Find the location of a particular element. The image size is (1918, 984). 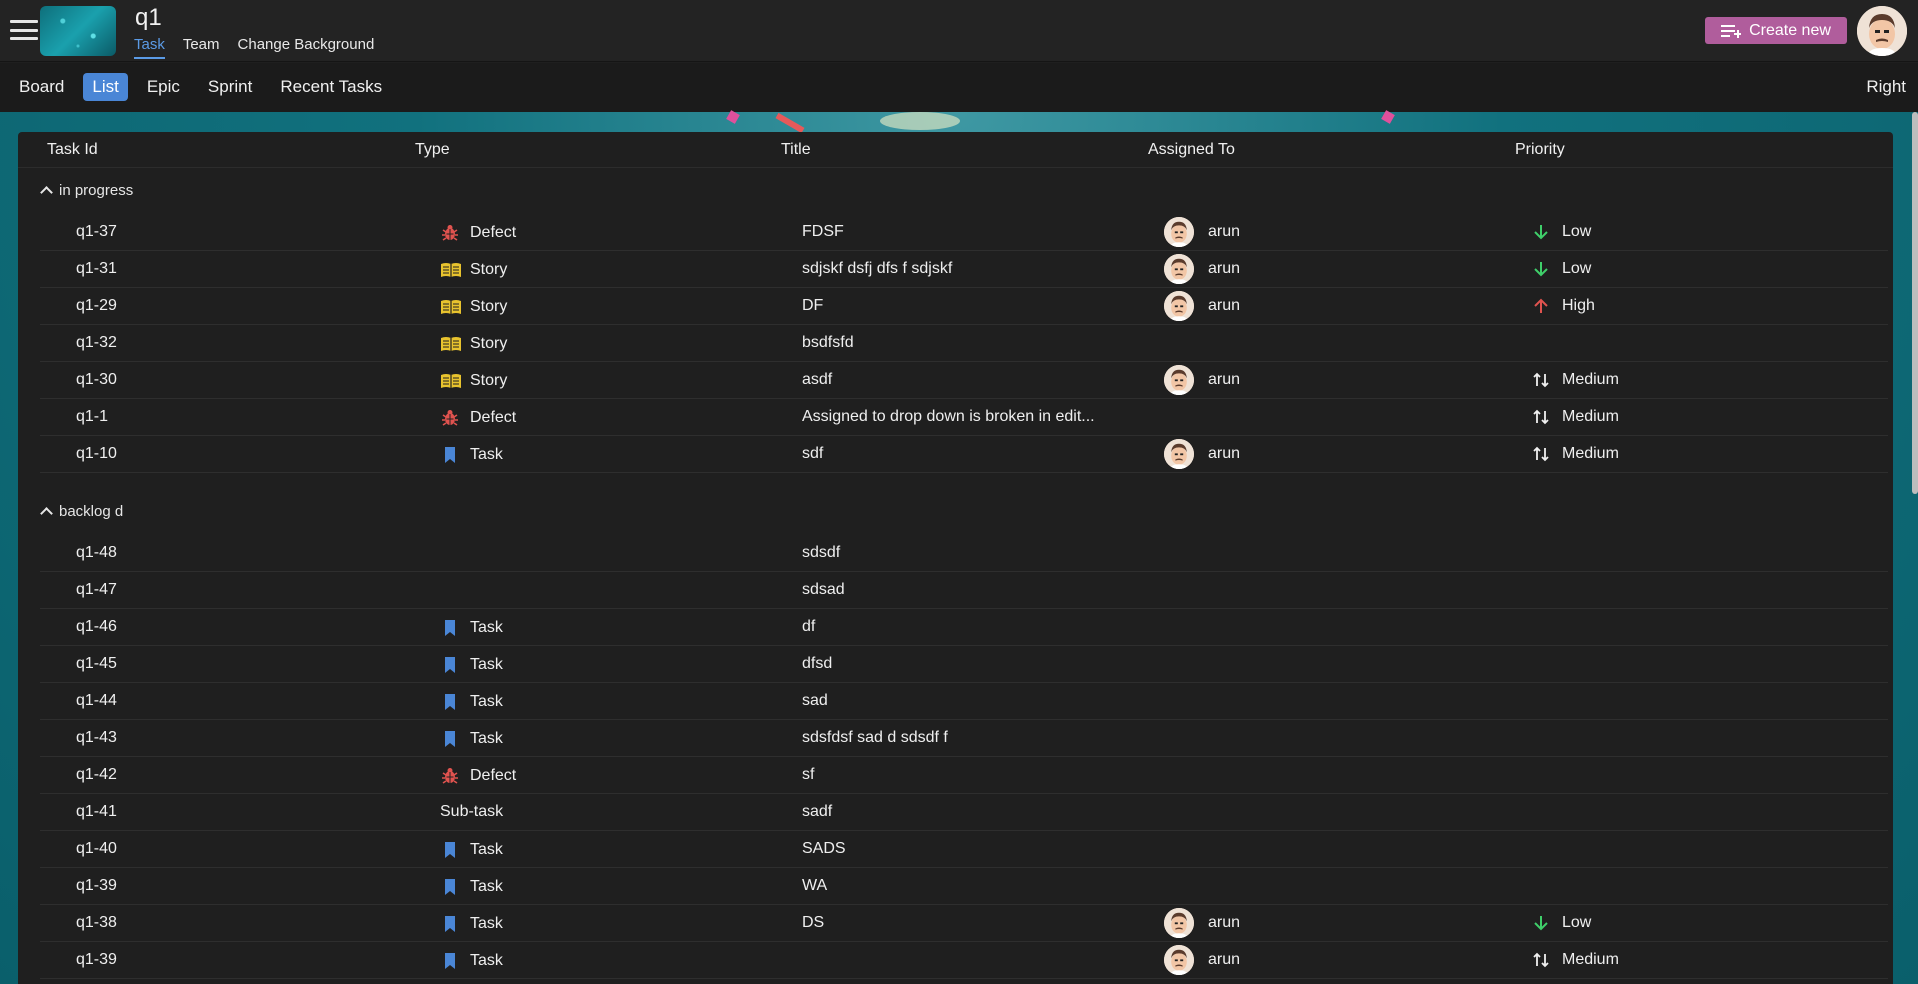

task-title: bsdfsfd is located at coordinates (828, 342).